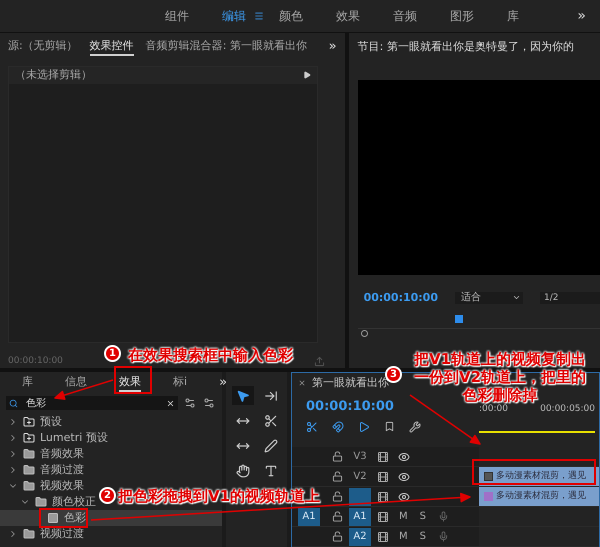 The height and width of the screenshot is (547, 600). I want to click on annotation-text: 在效果搜索框中输入色彩, so click(210, 355).